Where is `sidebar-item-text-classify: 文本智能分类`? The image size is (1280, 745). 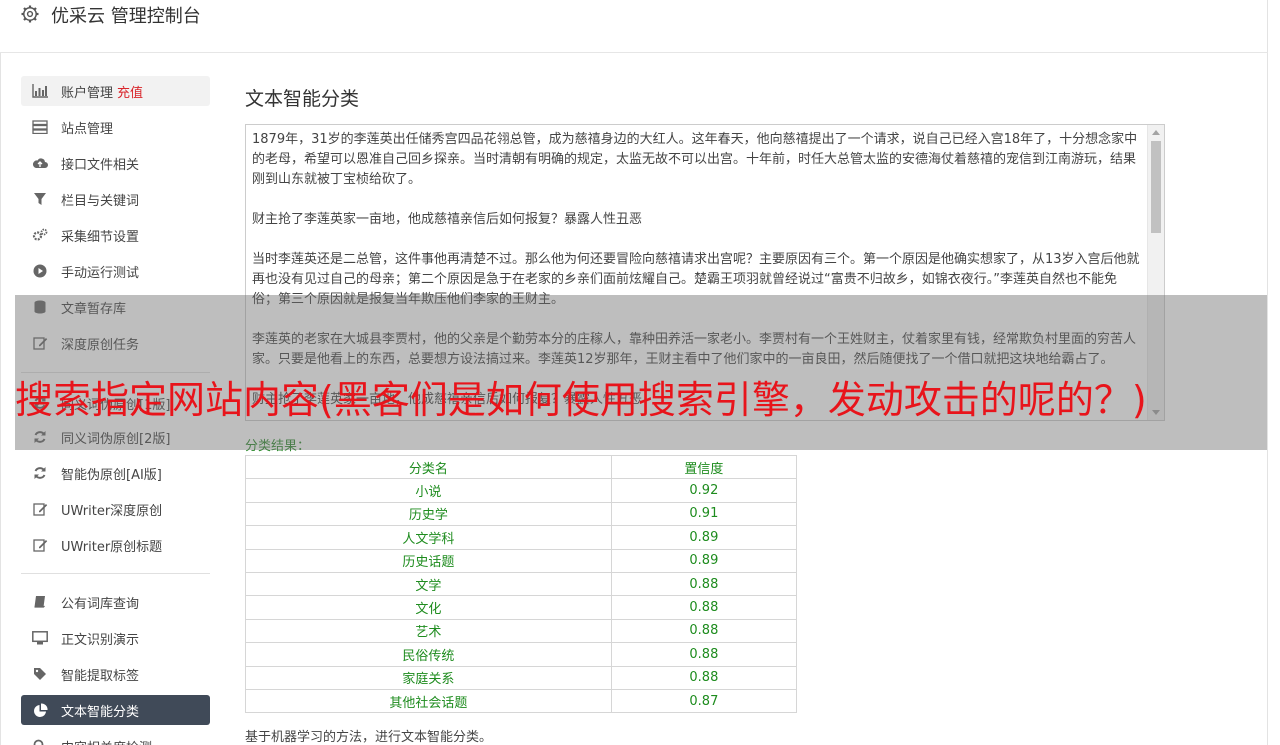 sidebar-item-text-classify: 文本智能分类 is located at coordinates (115, 710).